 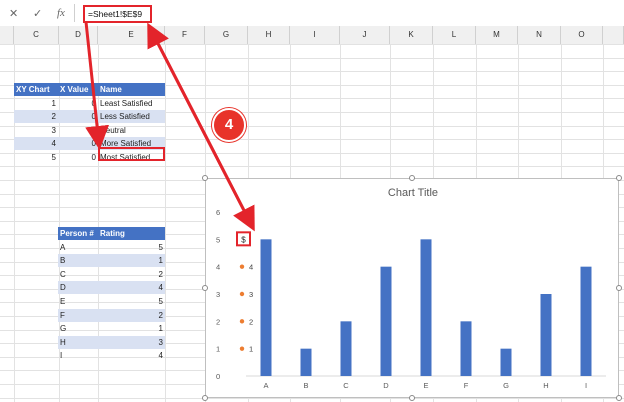 What do you see at coordinates (78, 301) in the screenshot?
I see `rating-table-cell: E` at bounding box center [78, 301].